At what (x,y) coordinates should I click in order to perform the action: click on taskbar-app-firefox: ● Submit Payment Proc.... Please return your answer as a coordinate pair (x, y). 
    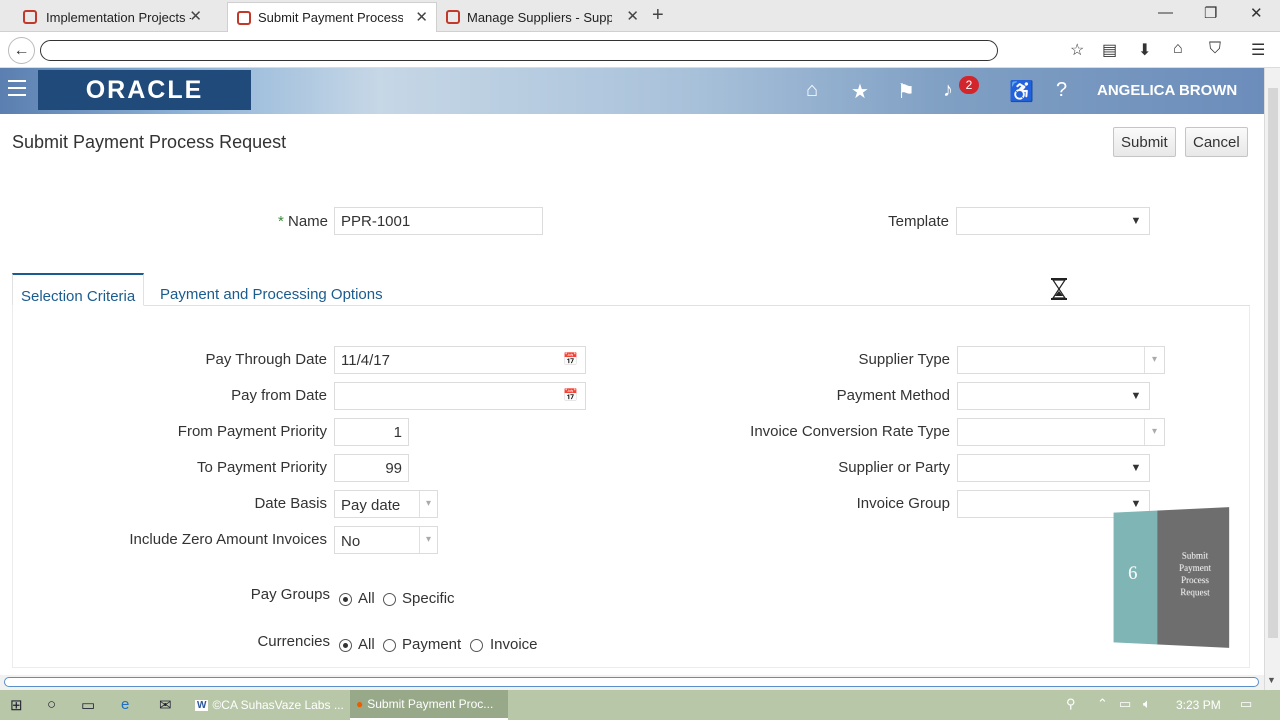
    Looking at the image, I should click on (429, 705).